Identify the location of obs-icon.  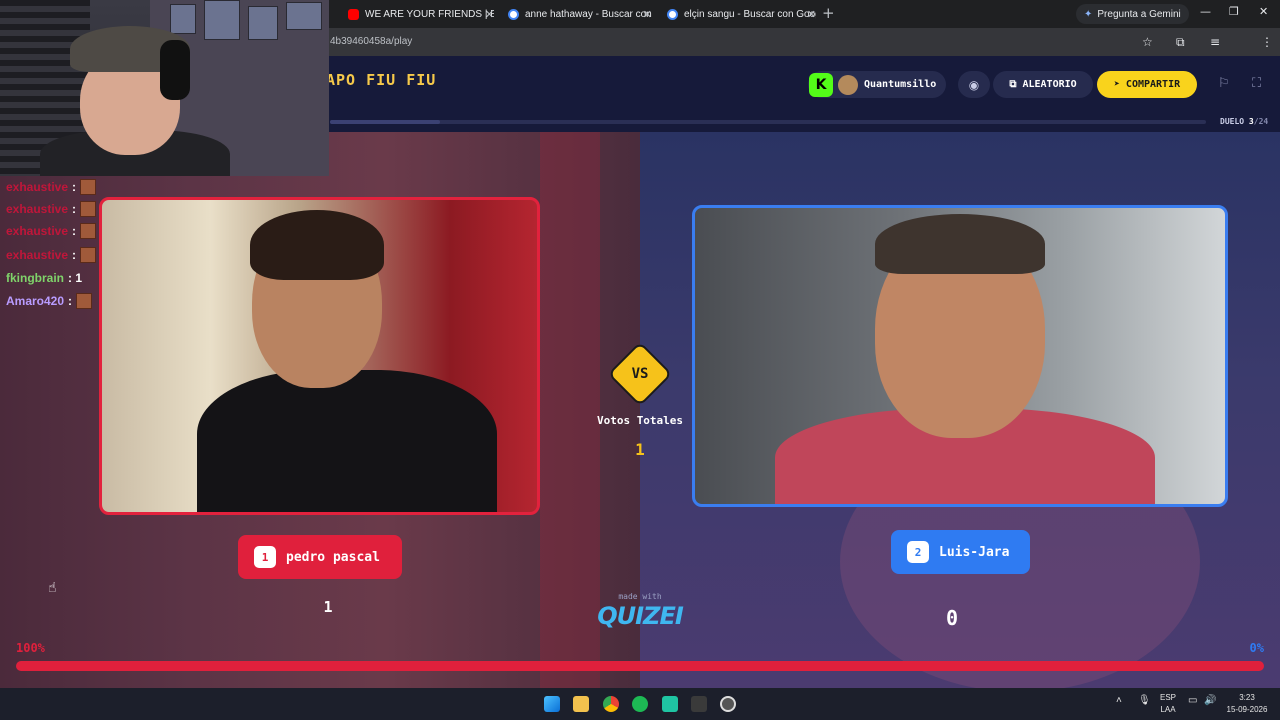
(728, 704).